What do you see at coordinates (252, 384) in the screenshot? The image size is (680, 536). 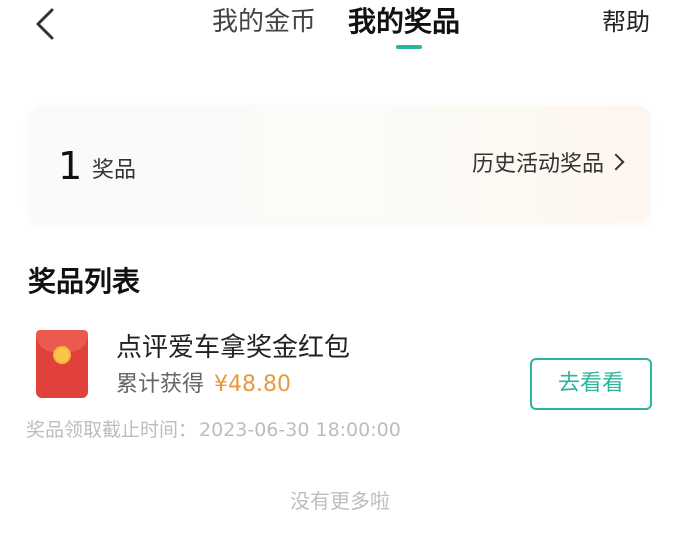 I see `accumulated-amount: ¥48.80` at bounding box center [252, 384].